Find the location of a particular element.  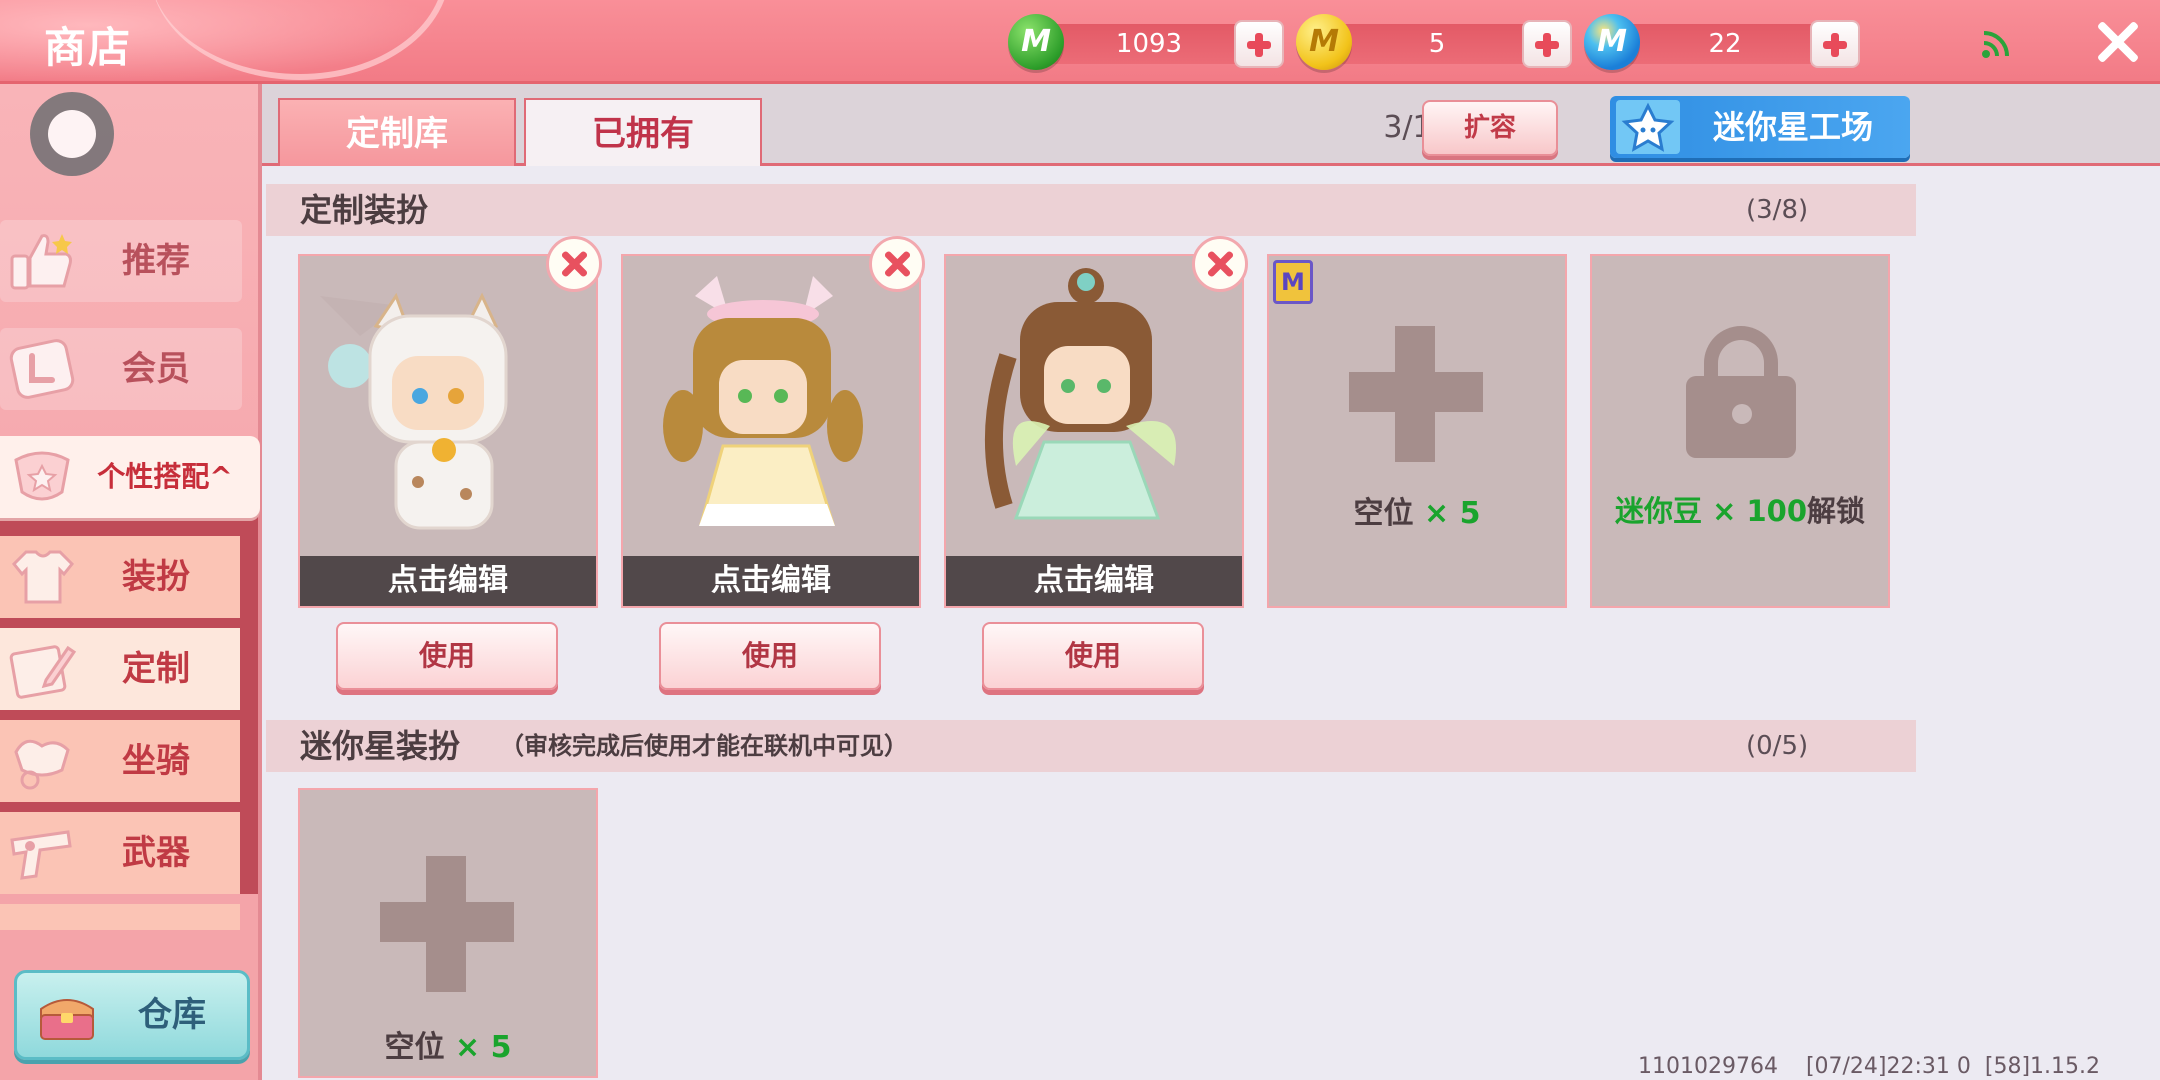

tab-label: 已拥有 is located at coordinates (643, 134).